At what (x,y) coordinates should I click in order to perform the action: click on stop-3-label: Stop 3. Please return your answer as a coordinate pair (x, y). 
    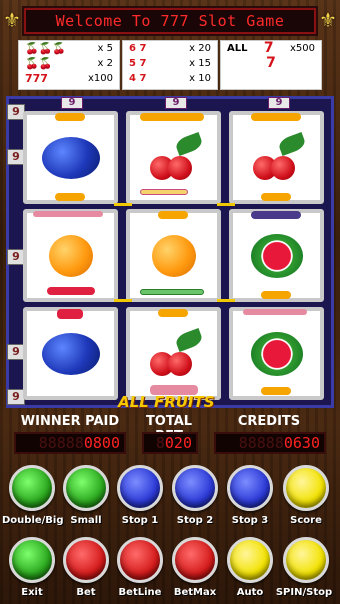
    Looking at the image, I should click on (250, 520).